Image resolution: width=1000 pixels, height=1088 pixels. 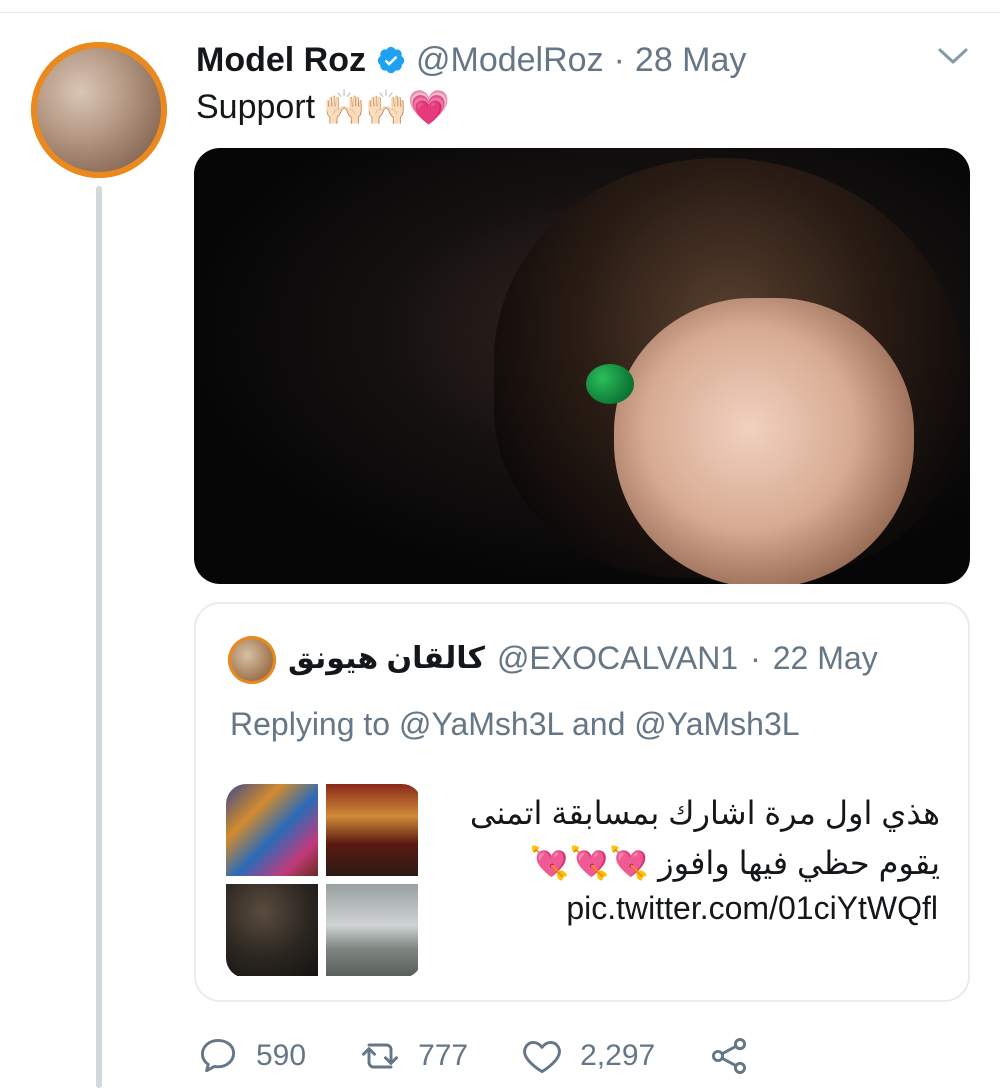 I want to click on heart-icon, so click(x=542, y=1057).